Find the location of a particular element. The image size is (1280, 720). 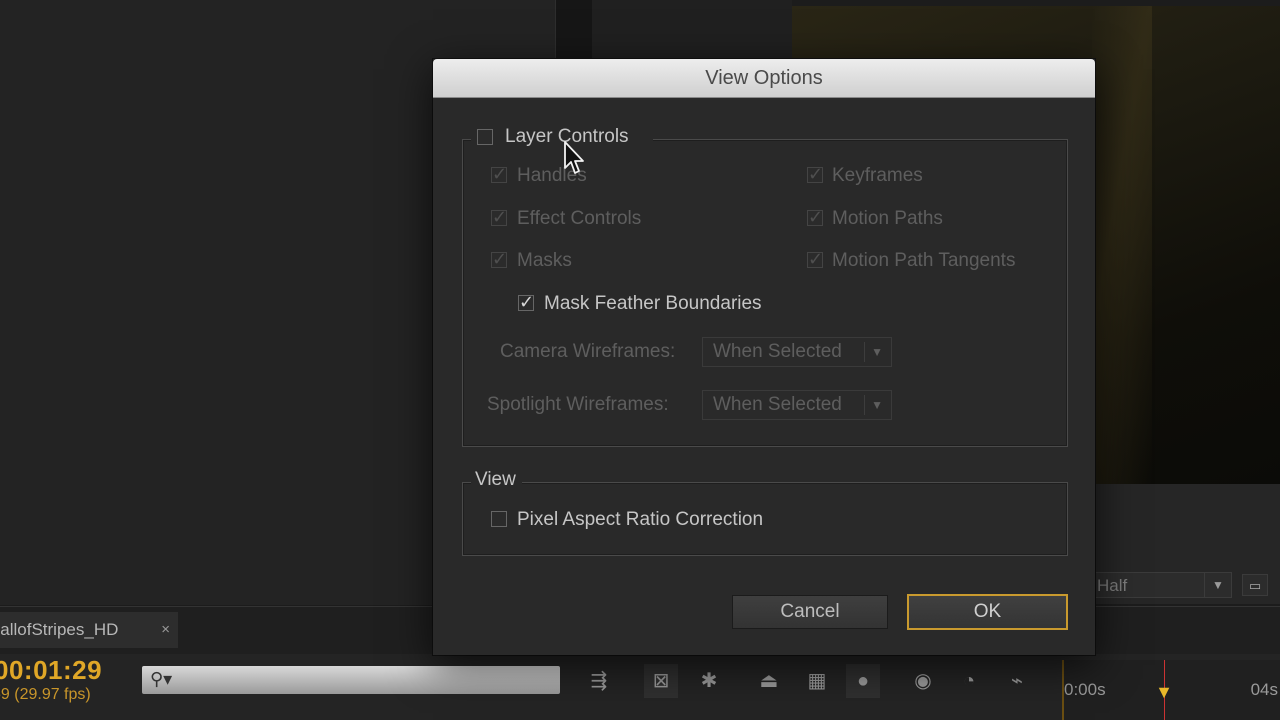

motion-path-tangents-checkbox: ✓ is located at coordinates (815, 259).